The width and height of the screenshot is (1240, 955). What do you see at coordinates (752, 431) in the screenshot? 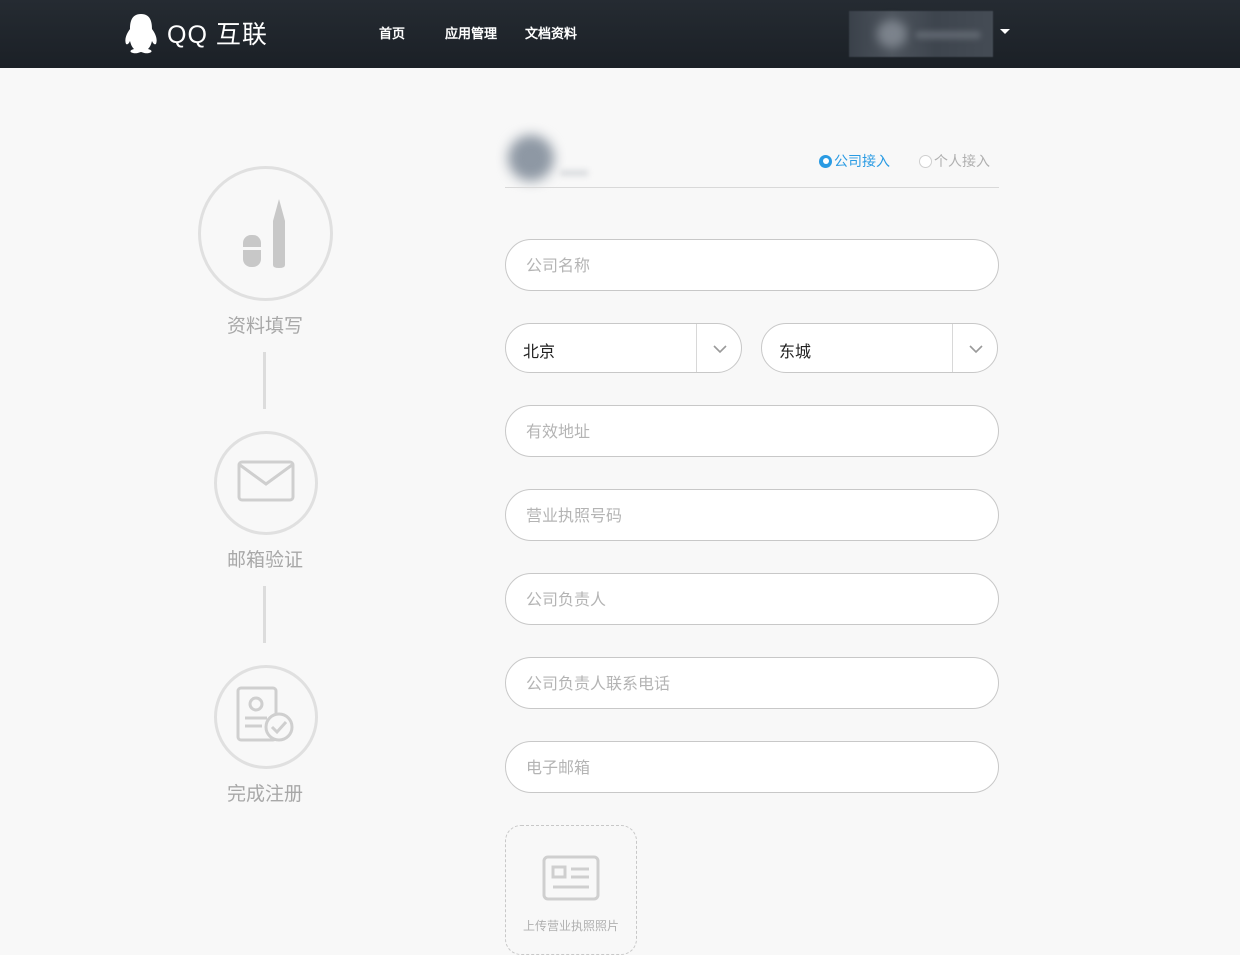
I see `address-input` at bounding box center [752, 431].